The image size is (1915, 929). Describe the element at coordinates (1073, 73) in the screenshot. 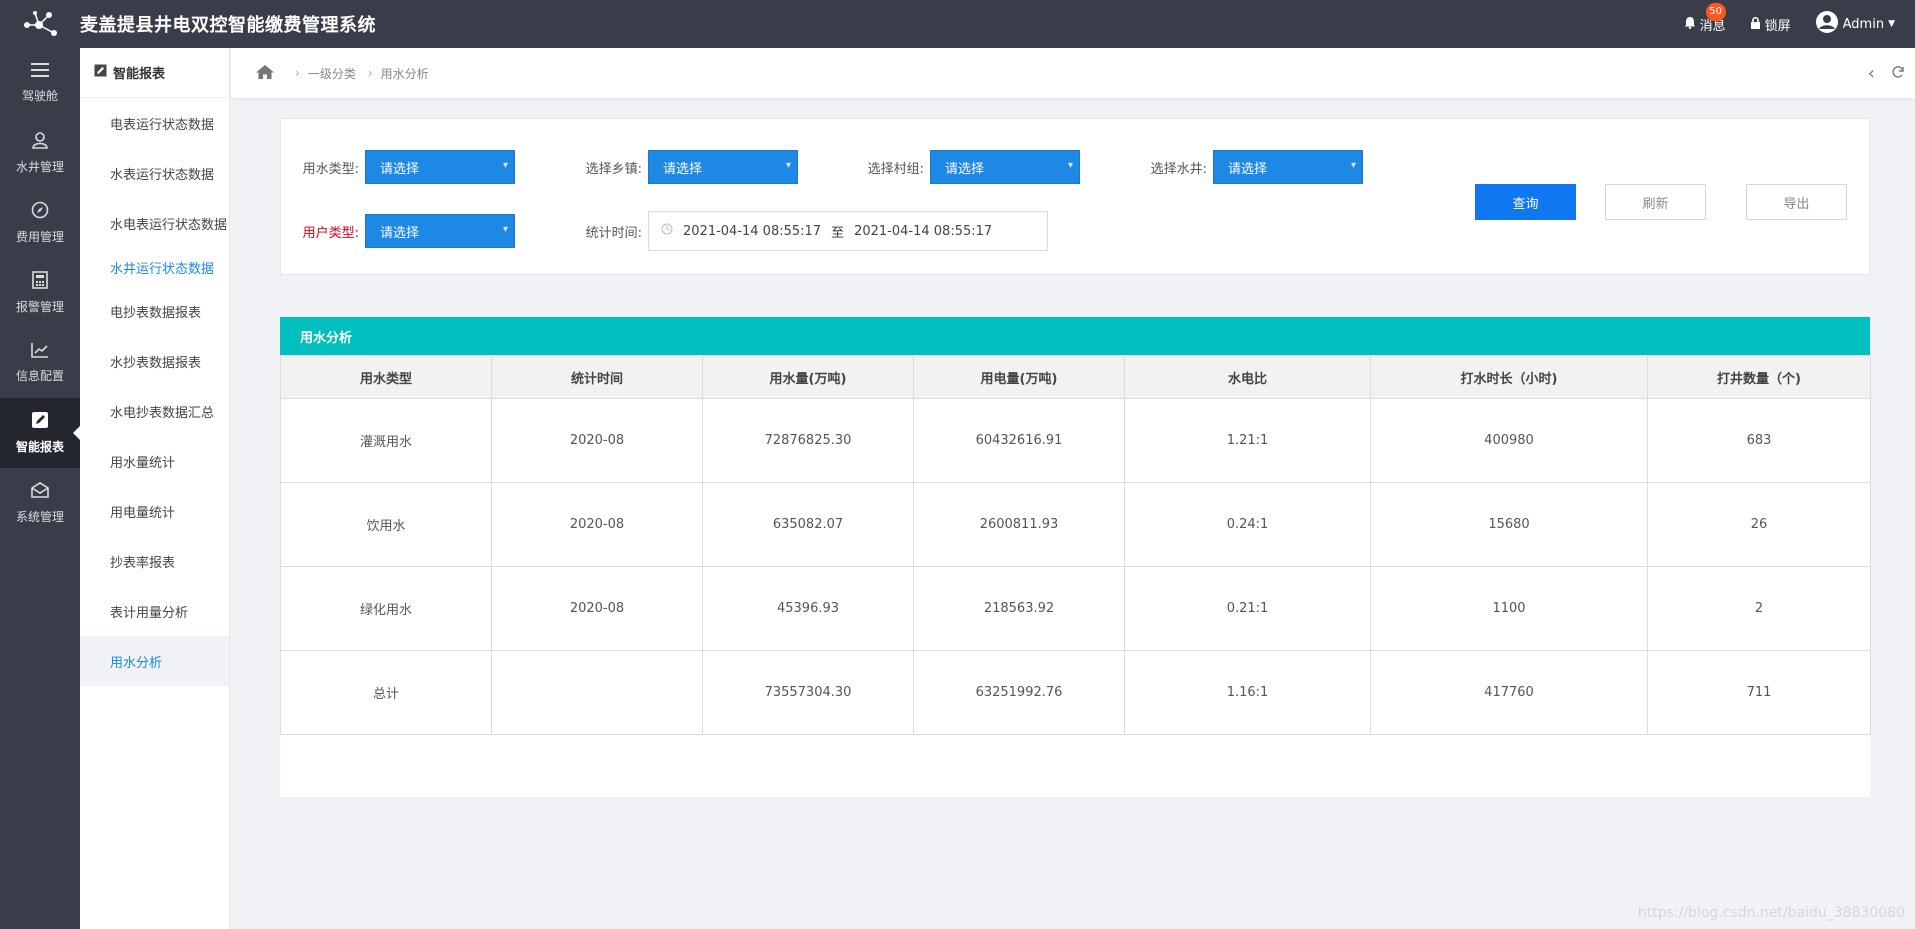

I see `breadcrumb: › 一级分类 › 用水分析 ‹` at that location.